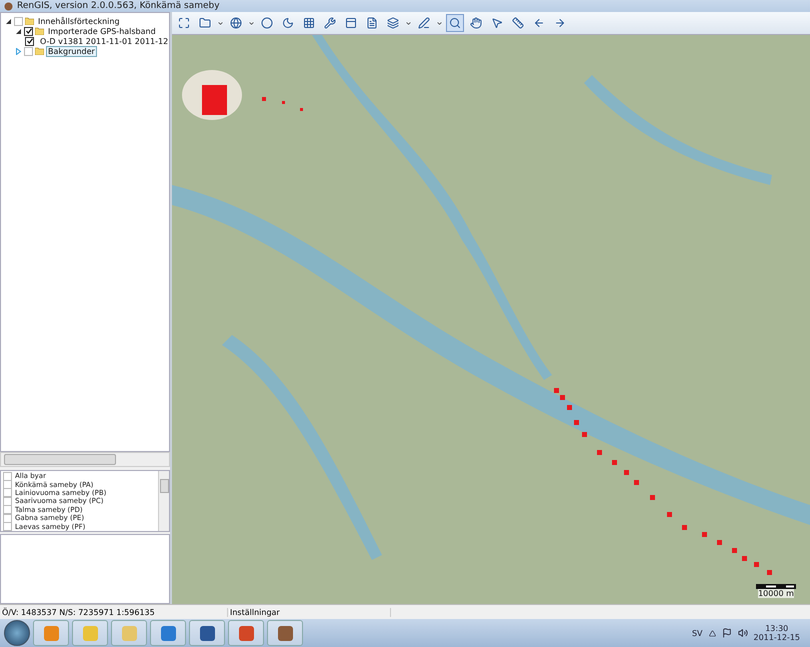  I want to click on measure-icon, so click(518, 23).